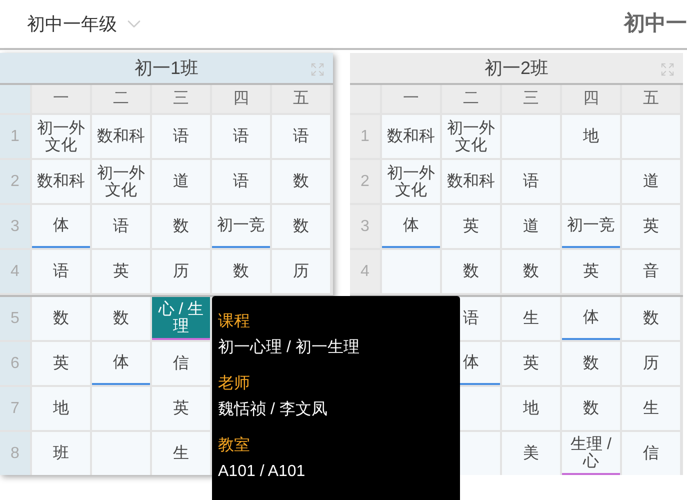  I want to click on timetable-cell: 生理 / 心, so click(591, 453).